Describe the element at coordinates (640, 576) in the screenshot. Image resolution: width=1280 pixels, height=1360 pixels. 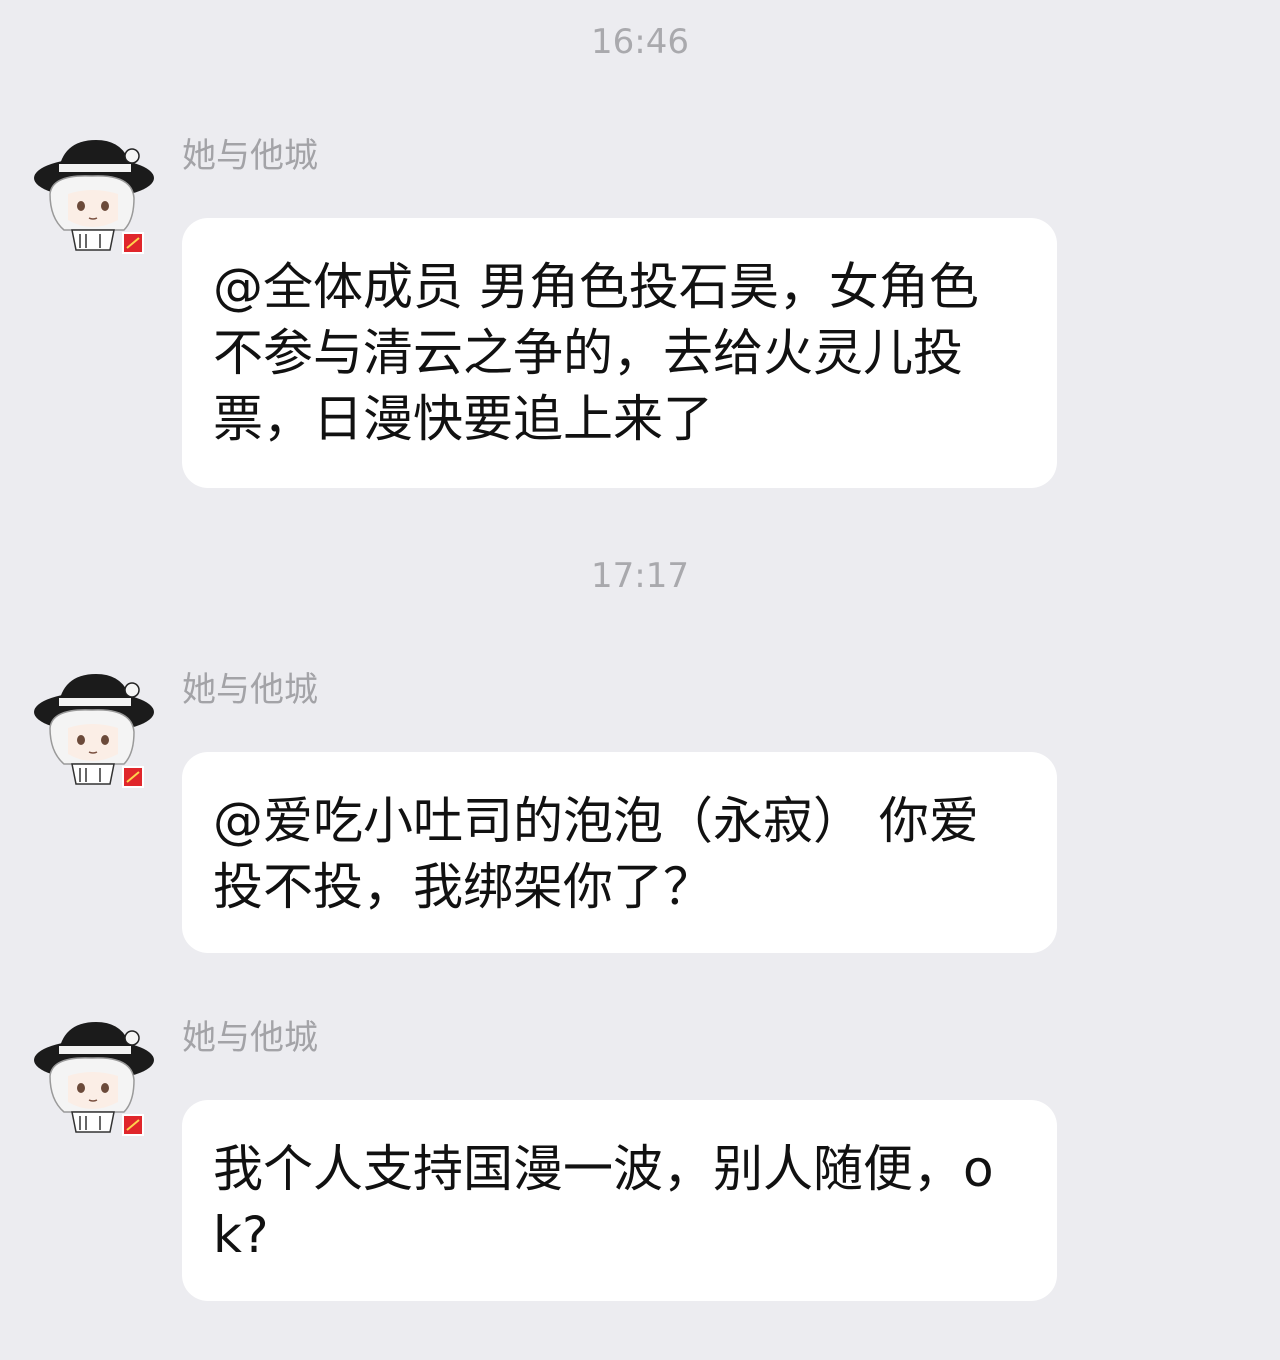
I see `timestamp: 17:17` at that location.